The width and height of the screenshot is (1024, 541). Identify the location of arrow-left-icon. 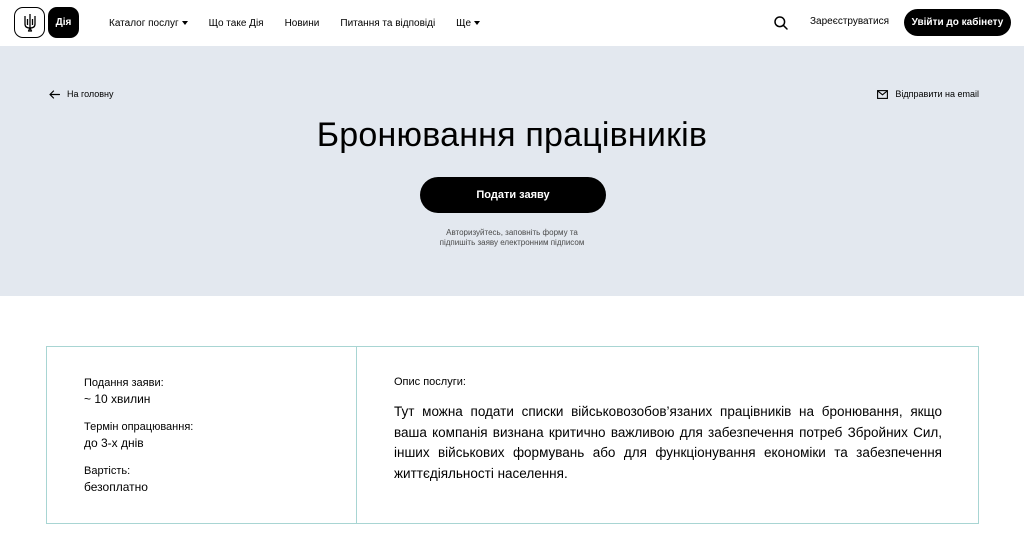
(54, 94).